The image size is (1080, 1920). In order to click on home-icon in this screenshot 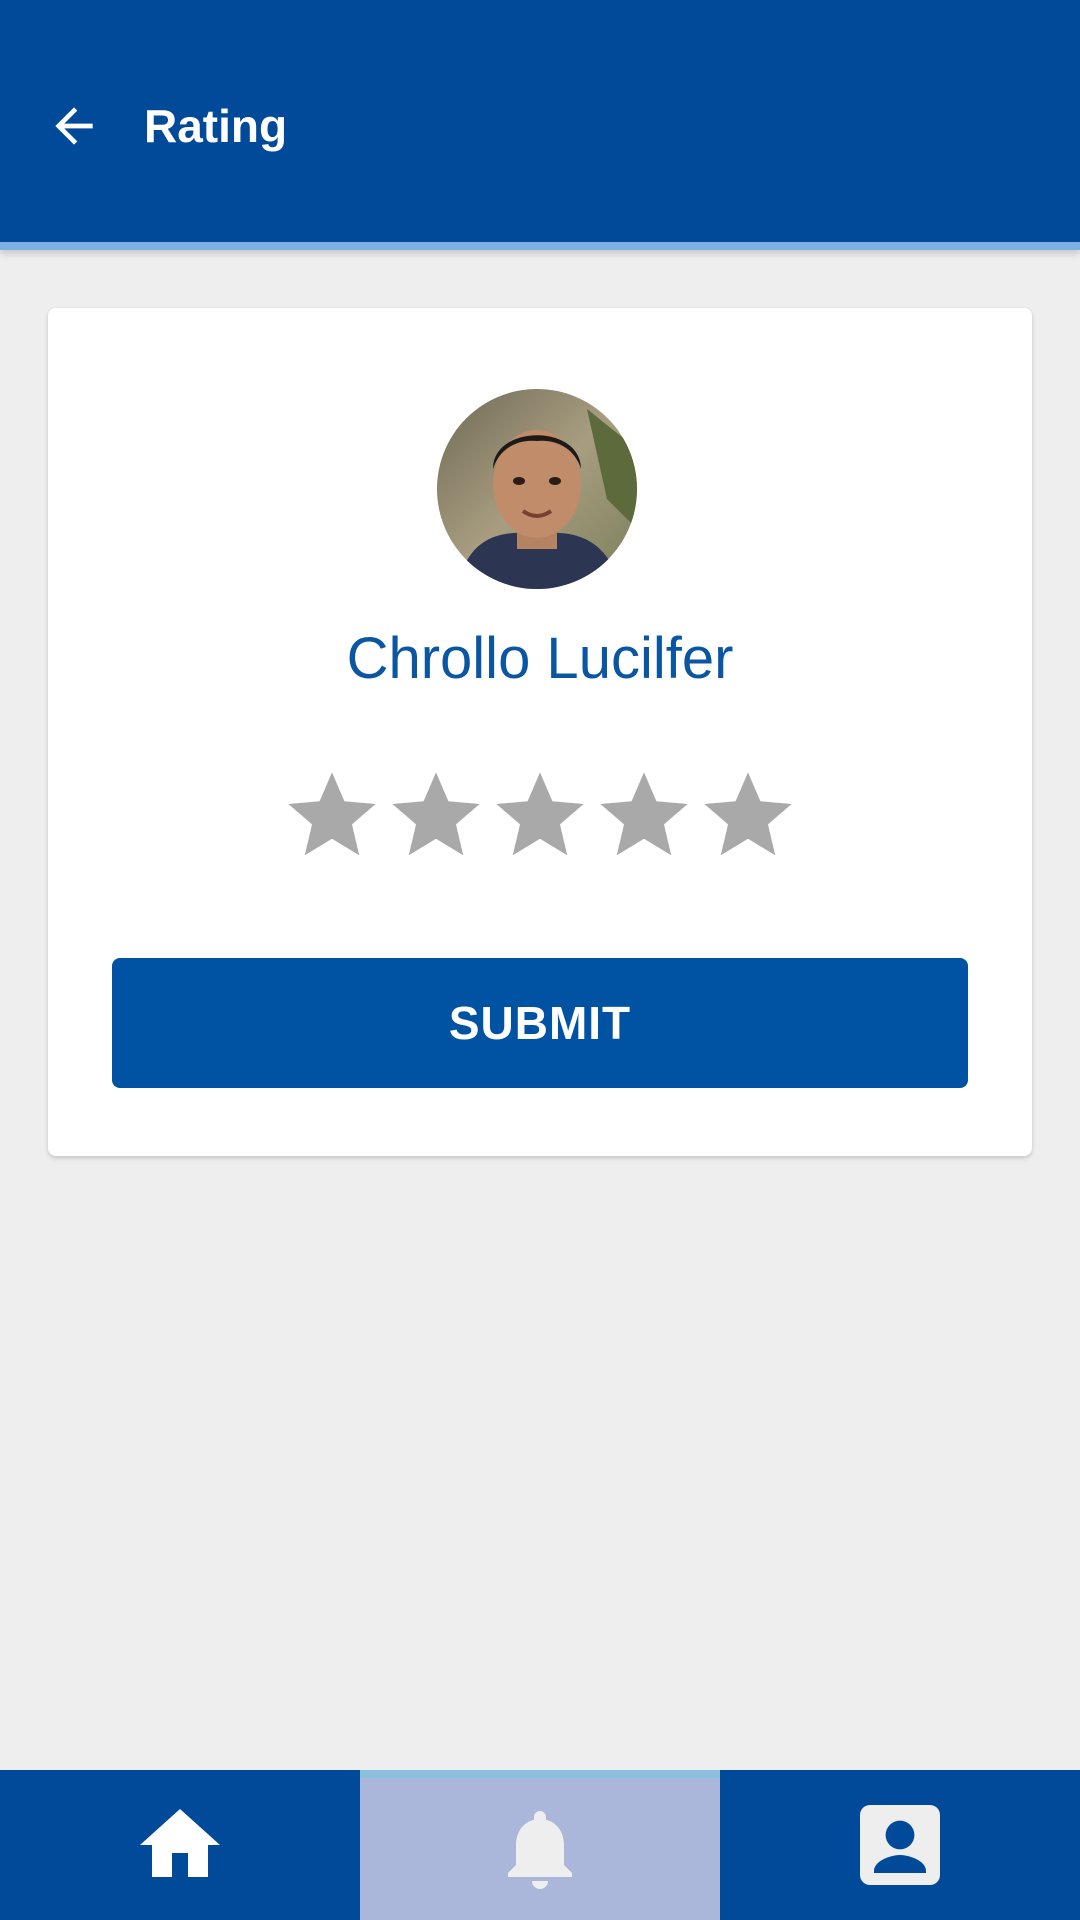, I will do `click(180, 1843)`.